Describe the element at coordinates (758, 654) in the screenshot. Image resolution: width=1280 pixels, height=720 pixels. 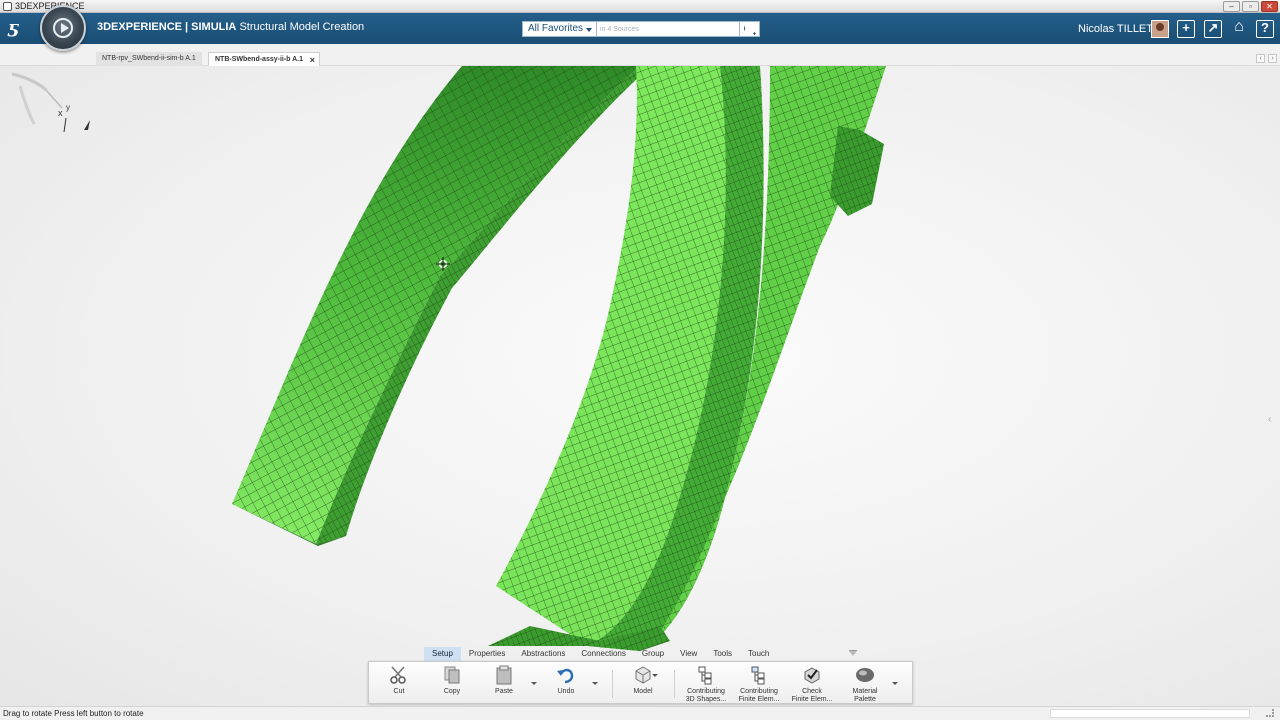
I see `tab-touch: Touch` at that location.